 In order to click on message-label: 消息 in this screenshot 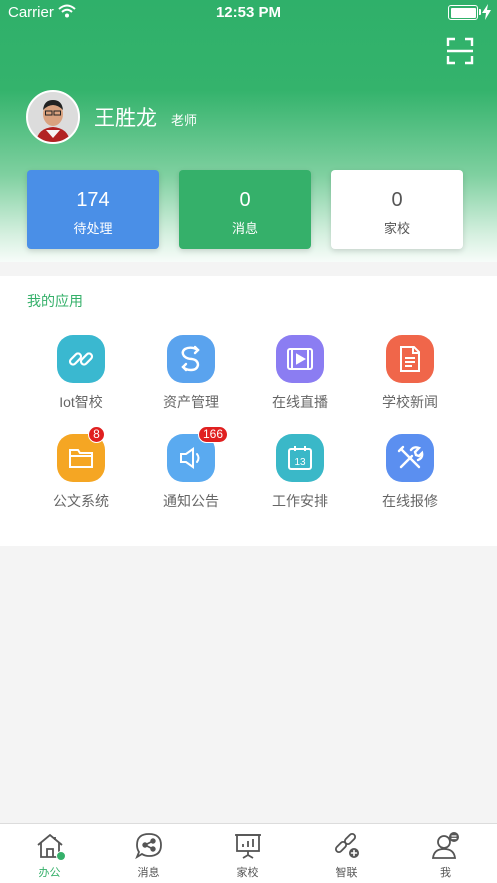, I will do `click(244, 228)`.